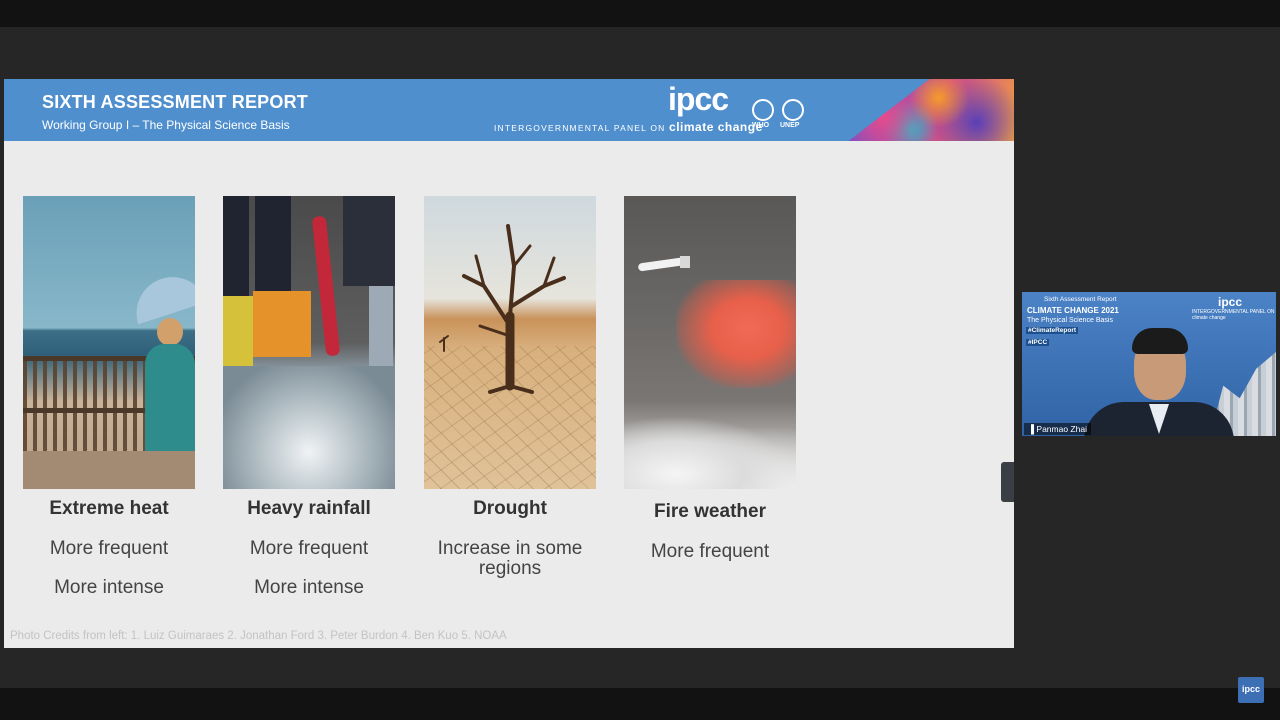 The width and height of the screenshot is (1280, 720). I want to click on photo-extreme-heat, so click(109, 342).